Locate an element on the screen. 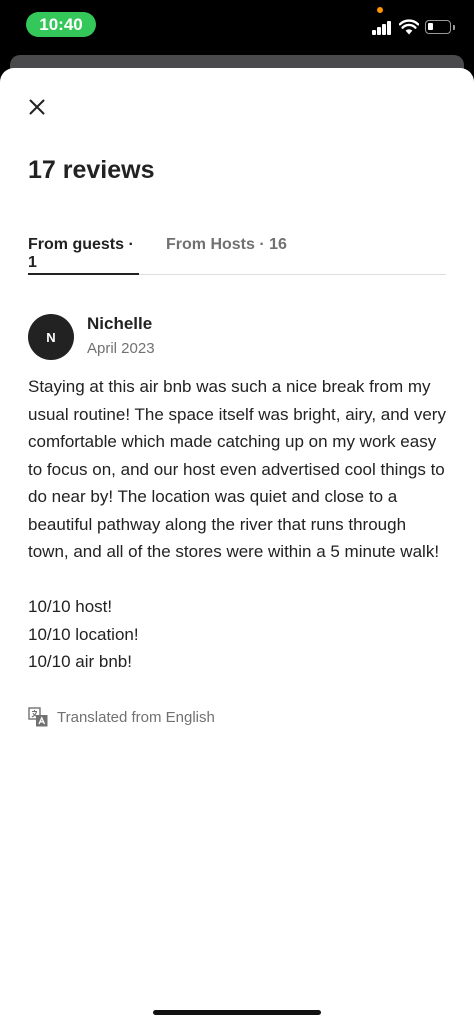 The width and height of the screenshot is (474, 1025). status-time: 10:40 is located at coordinates (61, 24).